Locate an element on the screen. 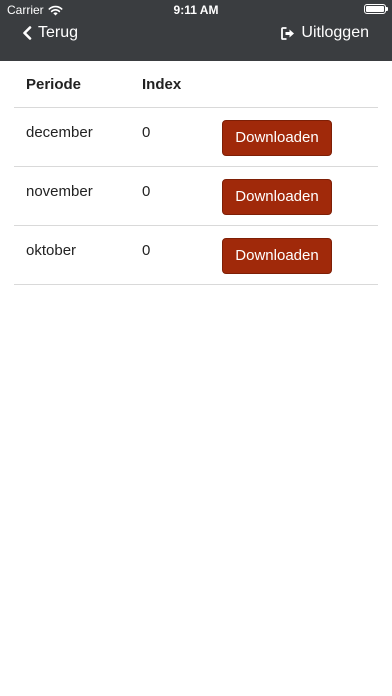 The height and width of the screenshot is (696, 392). navigation-bar: Terug Uitloggen is located at coordinates (196, 40).